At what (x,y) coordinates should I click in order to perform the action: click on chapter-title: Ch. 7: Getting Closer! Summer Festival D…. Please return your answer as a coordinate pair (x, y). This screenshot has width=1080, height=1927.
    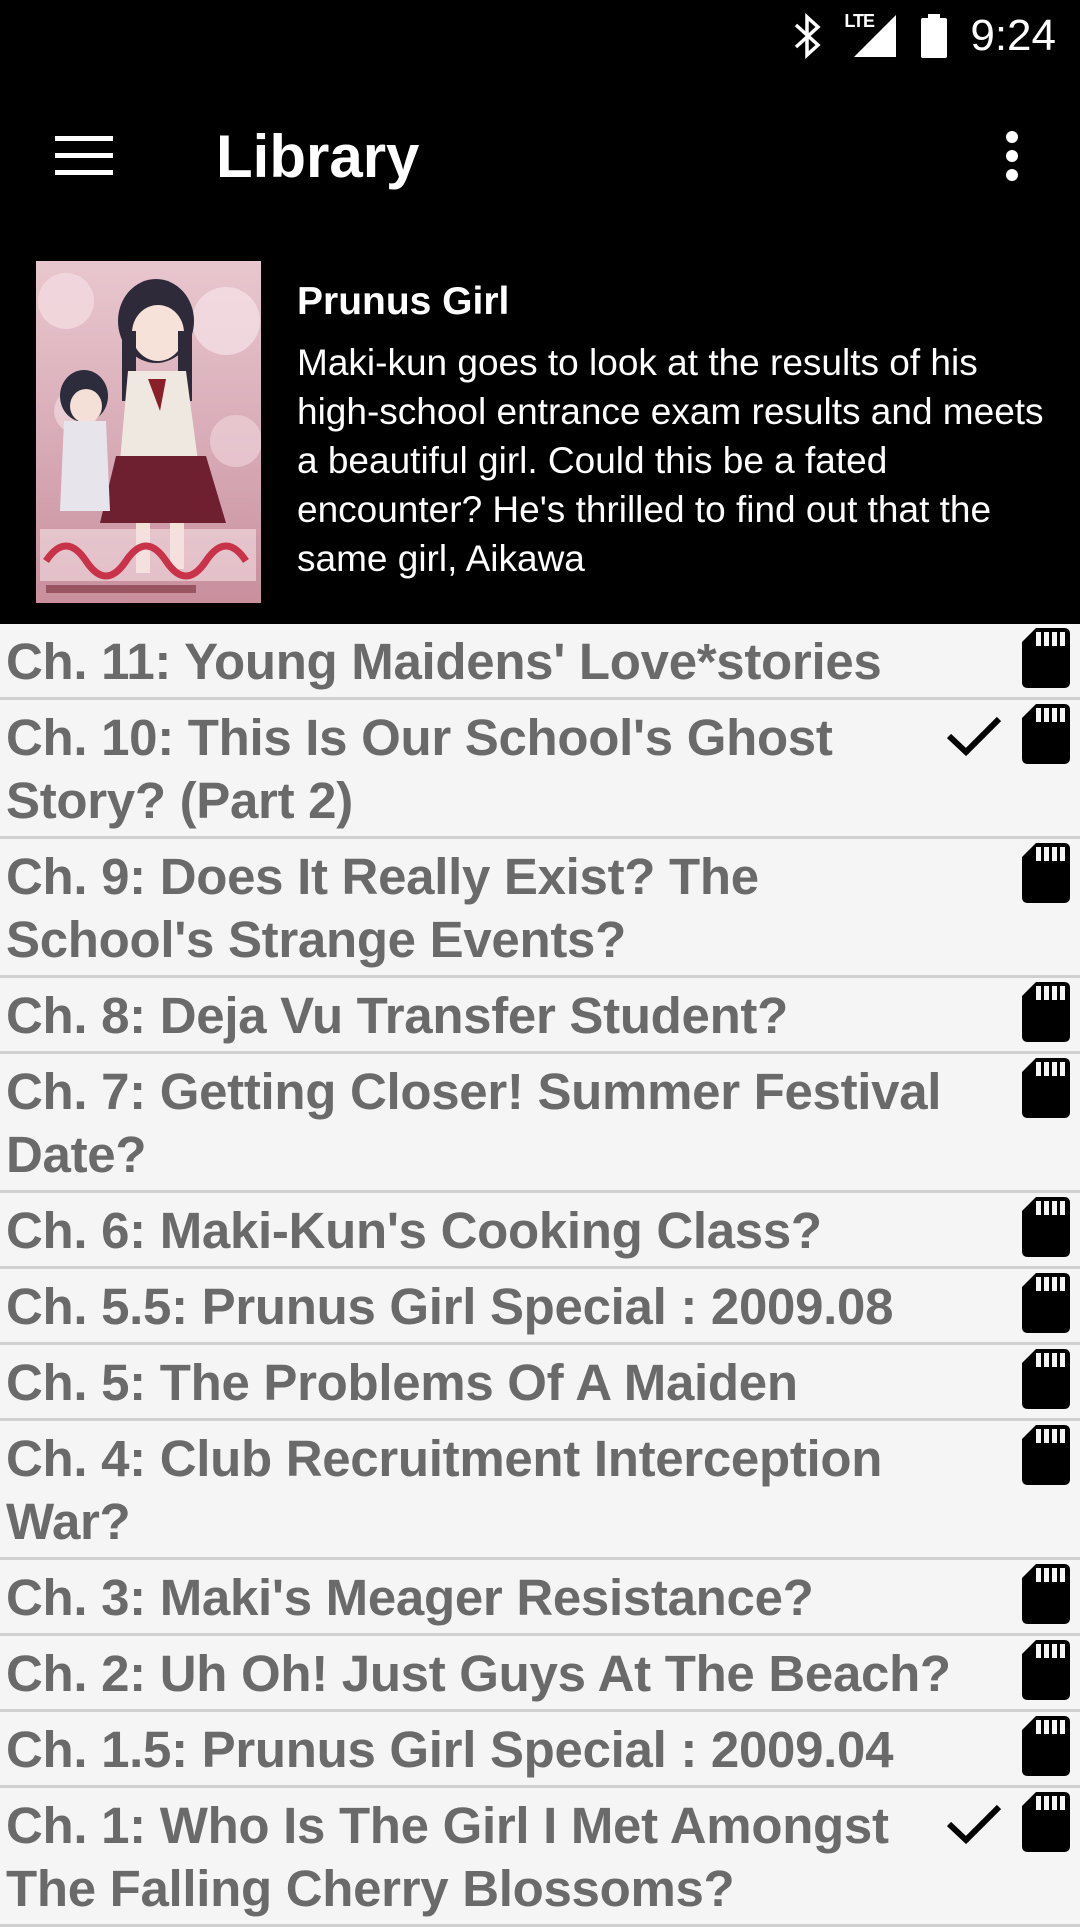
    Looking at the image, I should click on (474, 1123).